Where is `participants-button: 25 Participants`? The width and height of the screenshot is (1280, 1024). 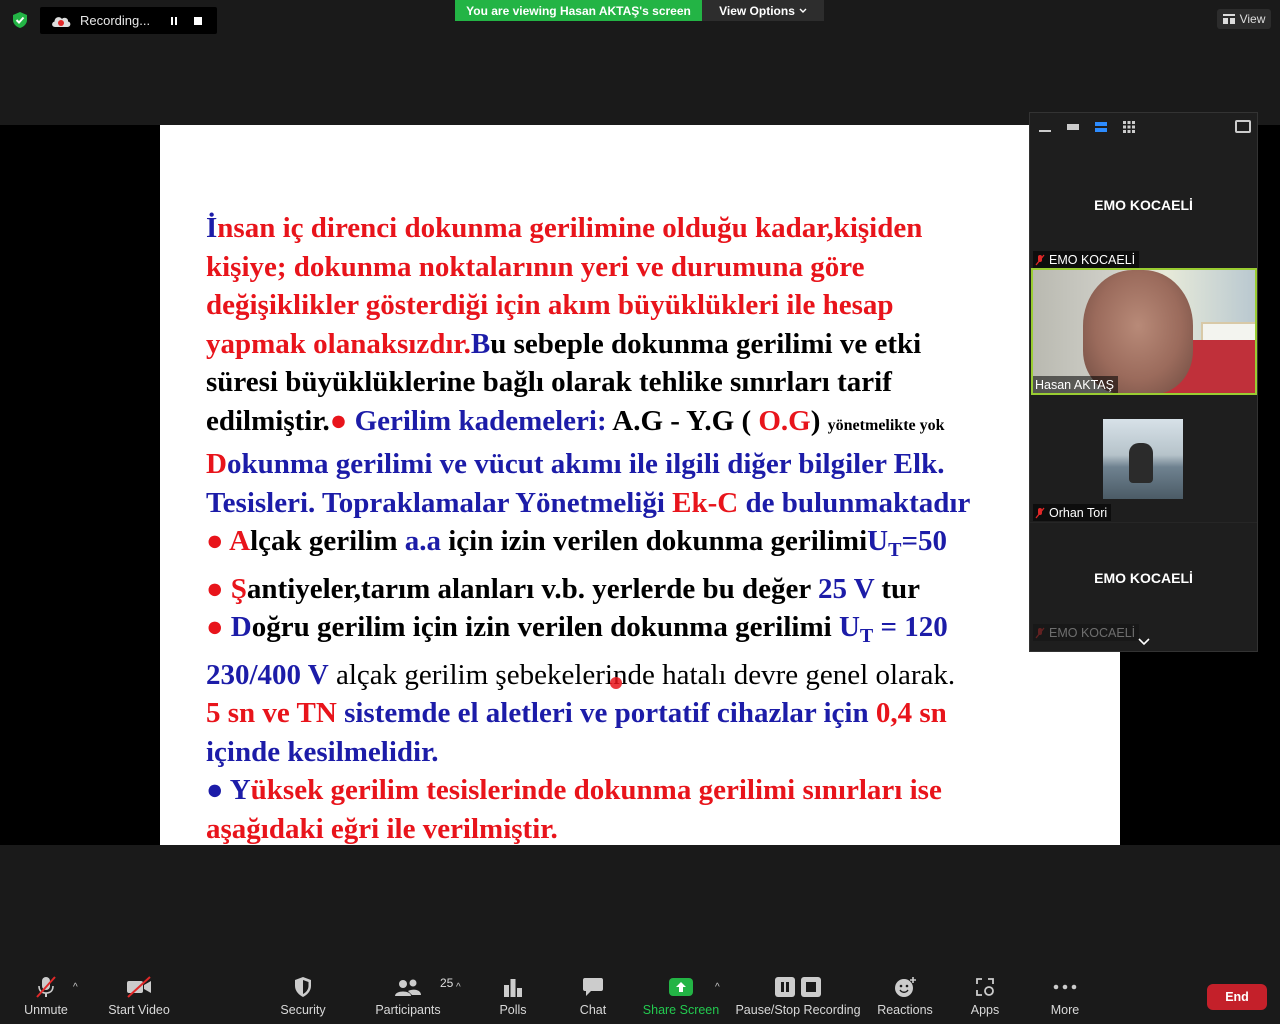
participants-button: 25 Participants is located at coordinates (414, 997).